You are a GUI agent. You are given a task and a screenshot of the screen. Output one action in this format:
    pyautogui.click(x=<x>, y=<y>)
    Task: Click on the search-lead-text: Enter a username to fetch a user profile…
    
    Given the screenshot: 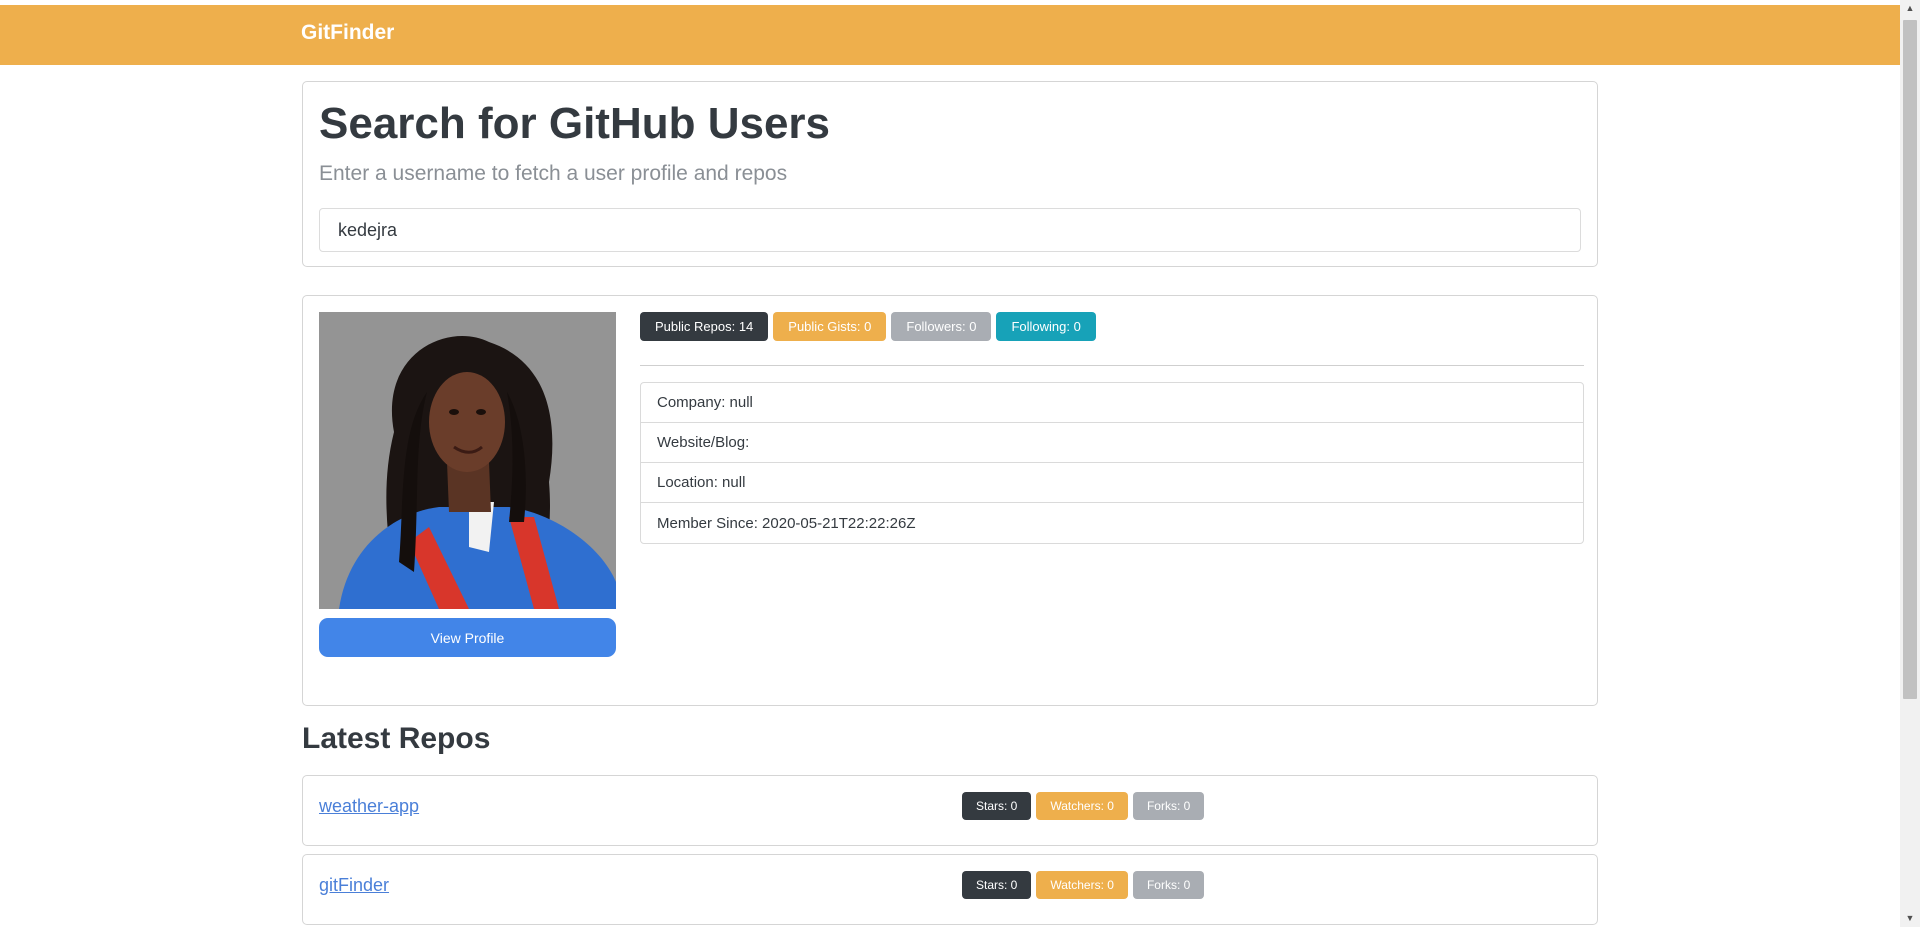 What is the action you would take?
    pyautogui.click(x=553, y=173)
    